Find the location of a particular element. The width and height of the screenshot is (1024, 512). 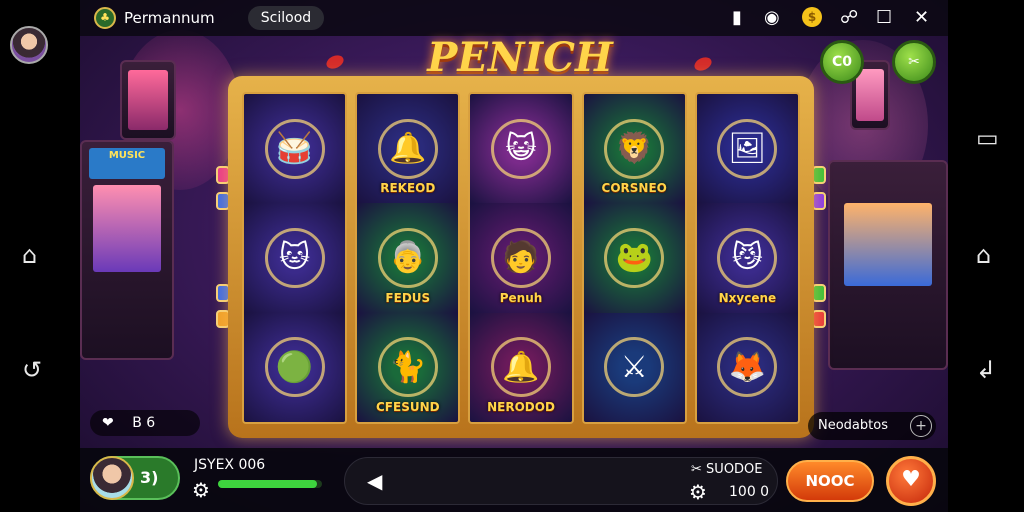

reel-cell: 🔔 REKEOD is located at coordinates (408, 149).